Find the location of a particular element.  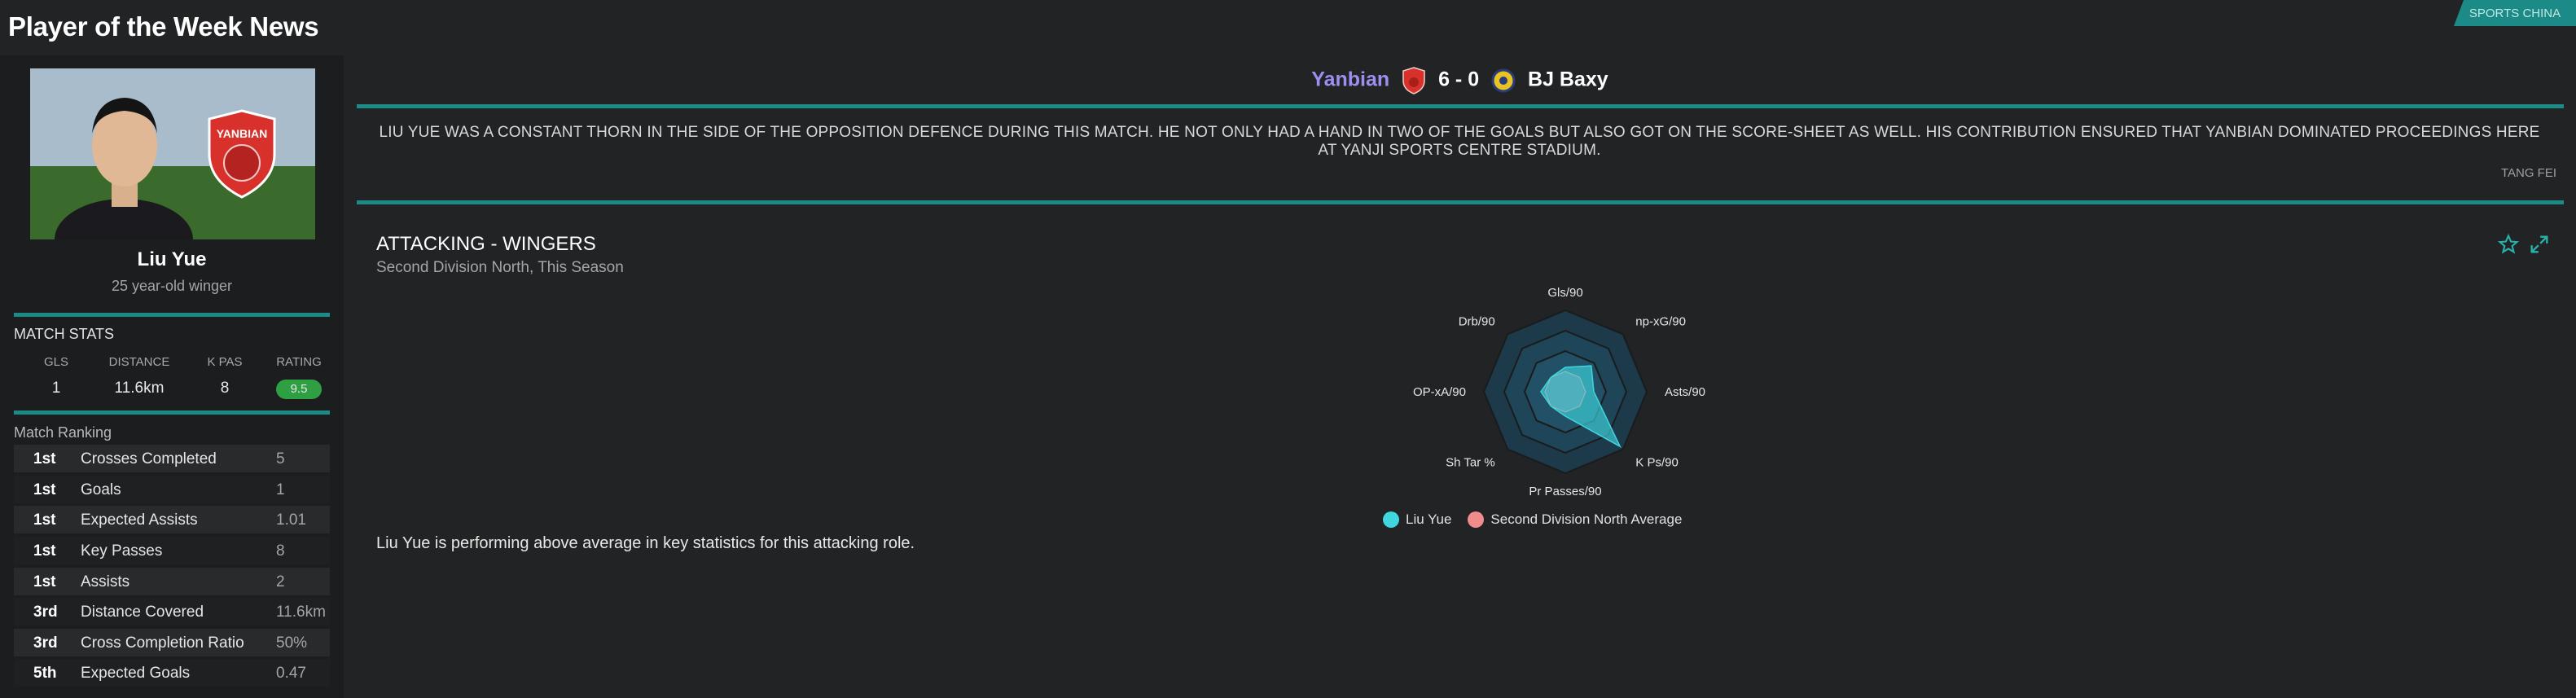

ranking-stat: Expected Goals is located at coordinates (136, 674).